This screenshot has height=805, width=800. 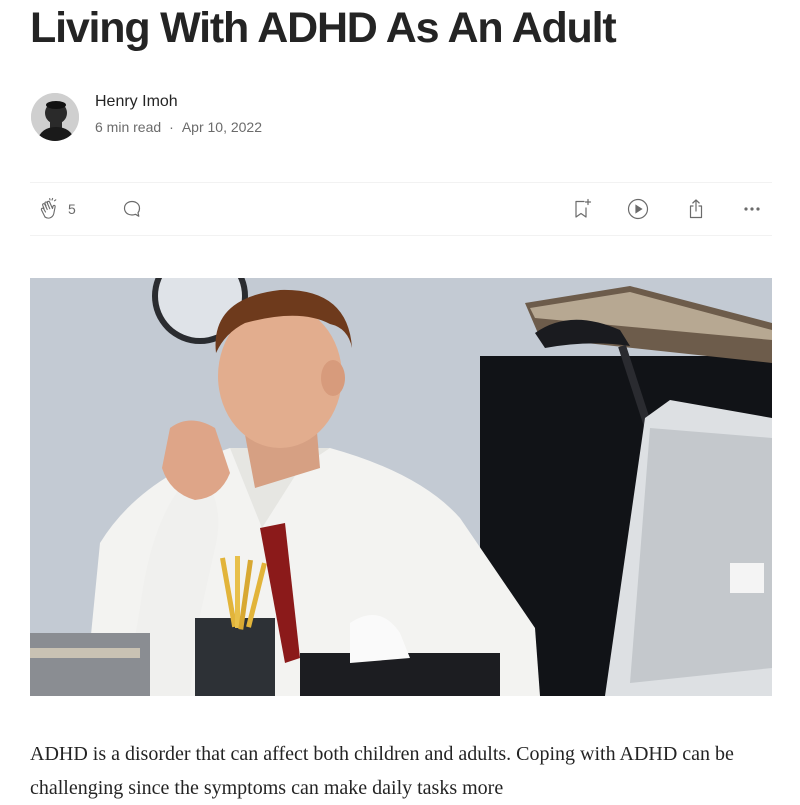 What do you see at coordinates (401, 209) in the screenshot?
I see `article-action-bar: 5` at bounding box center [401, 209].